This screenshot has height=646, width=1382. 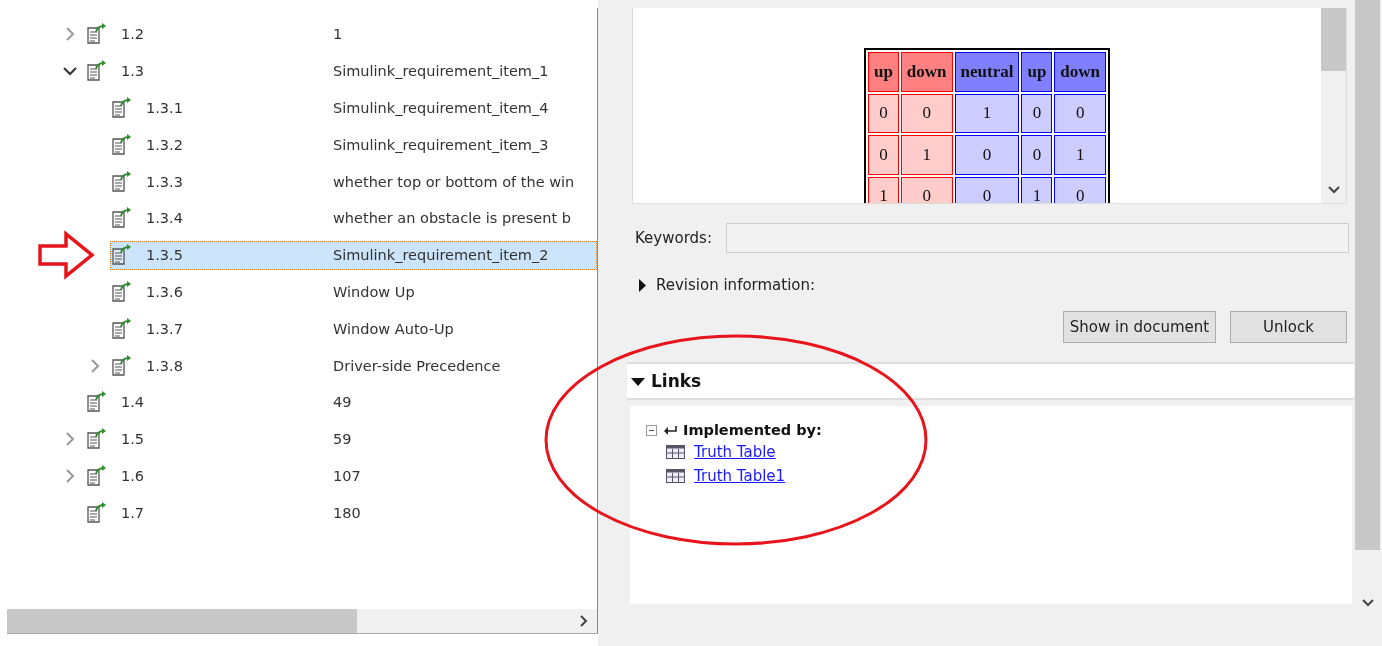 I want to click on expand-triangle-icon, so click(x=642, y=285).